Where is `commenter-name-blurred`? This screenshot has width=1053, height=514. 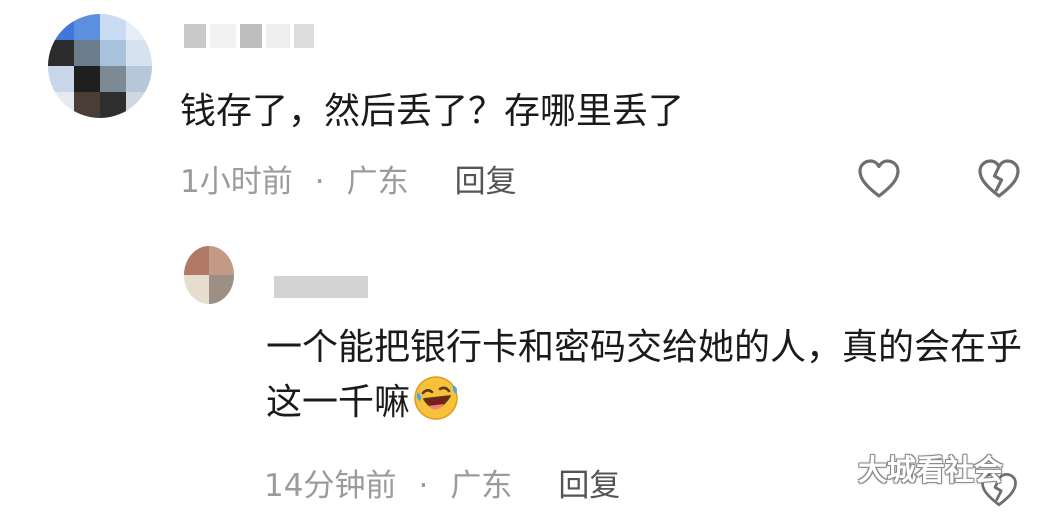
commenter-name-blurred is located at coordinates (249, 36).